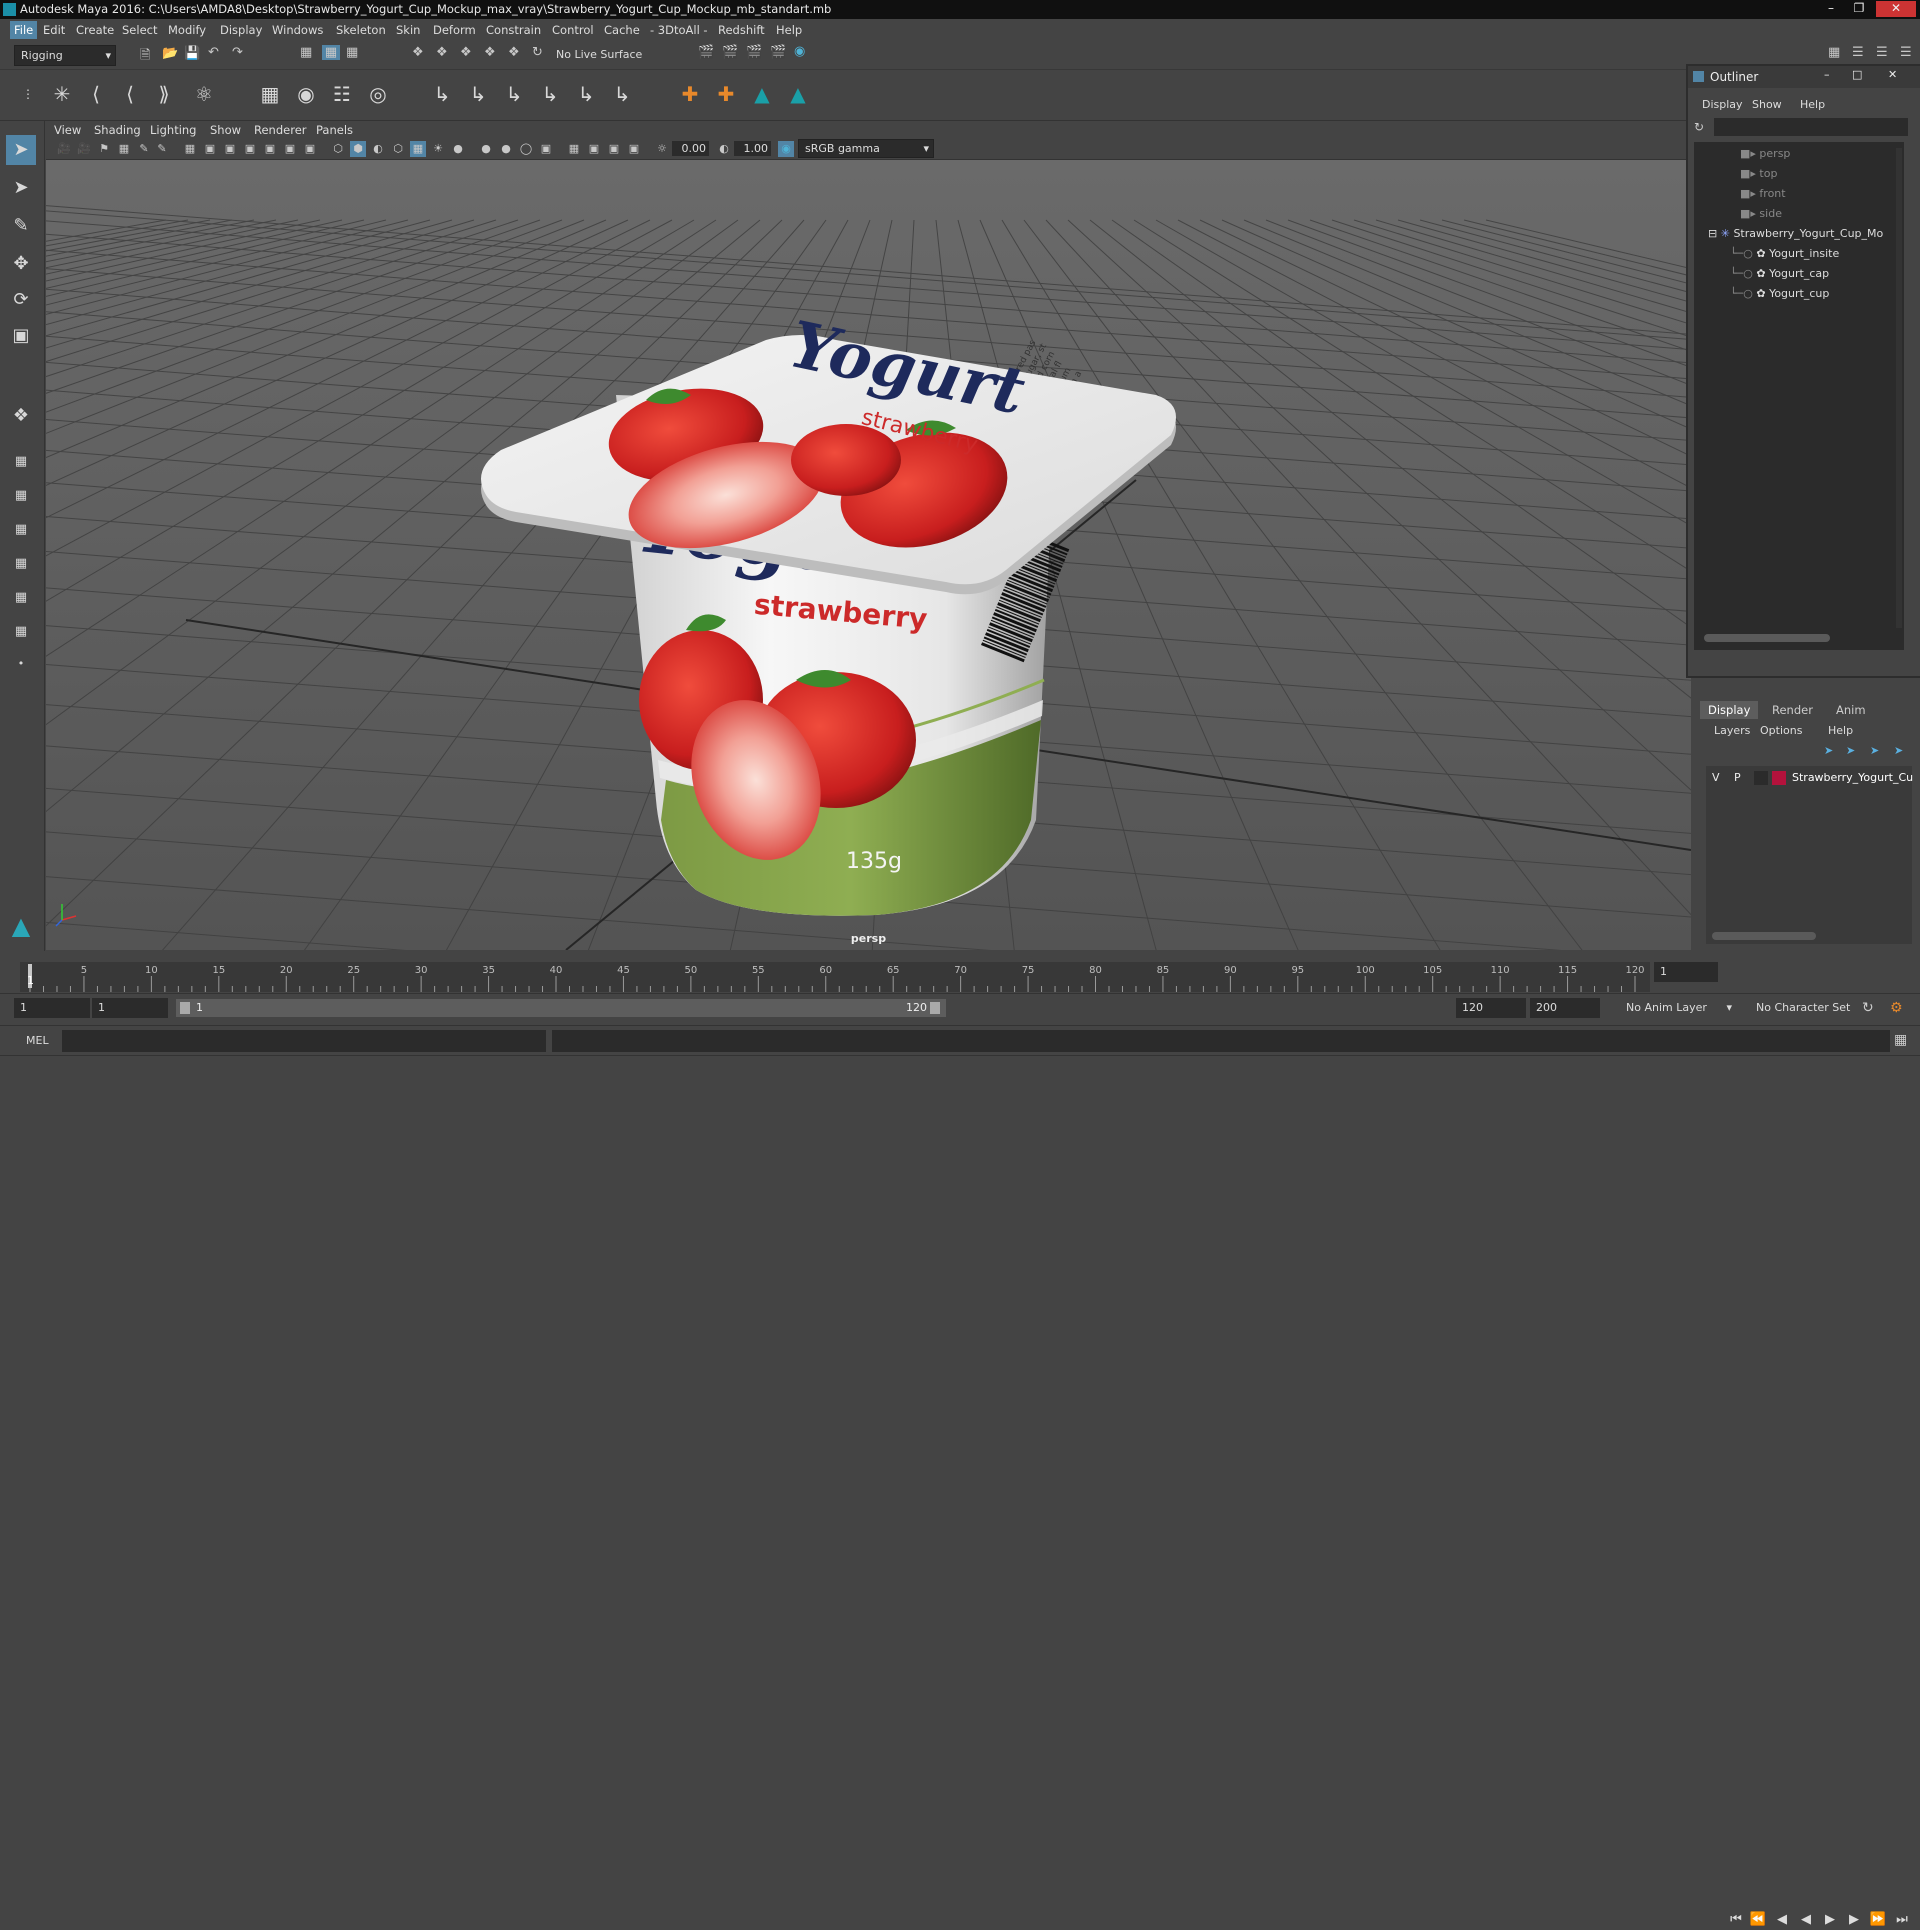  Describe the element at coordinates (546, 149) in the screenshot. I see `depth-of-field-icon: ▣` at that location.